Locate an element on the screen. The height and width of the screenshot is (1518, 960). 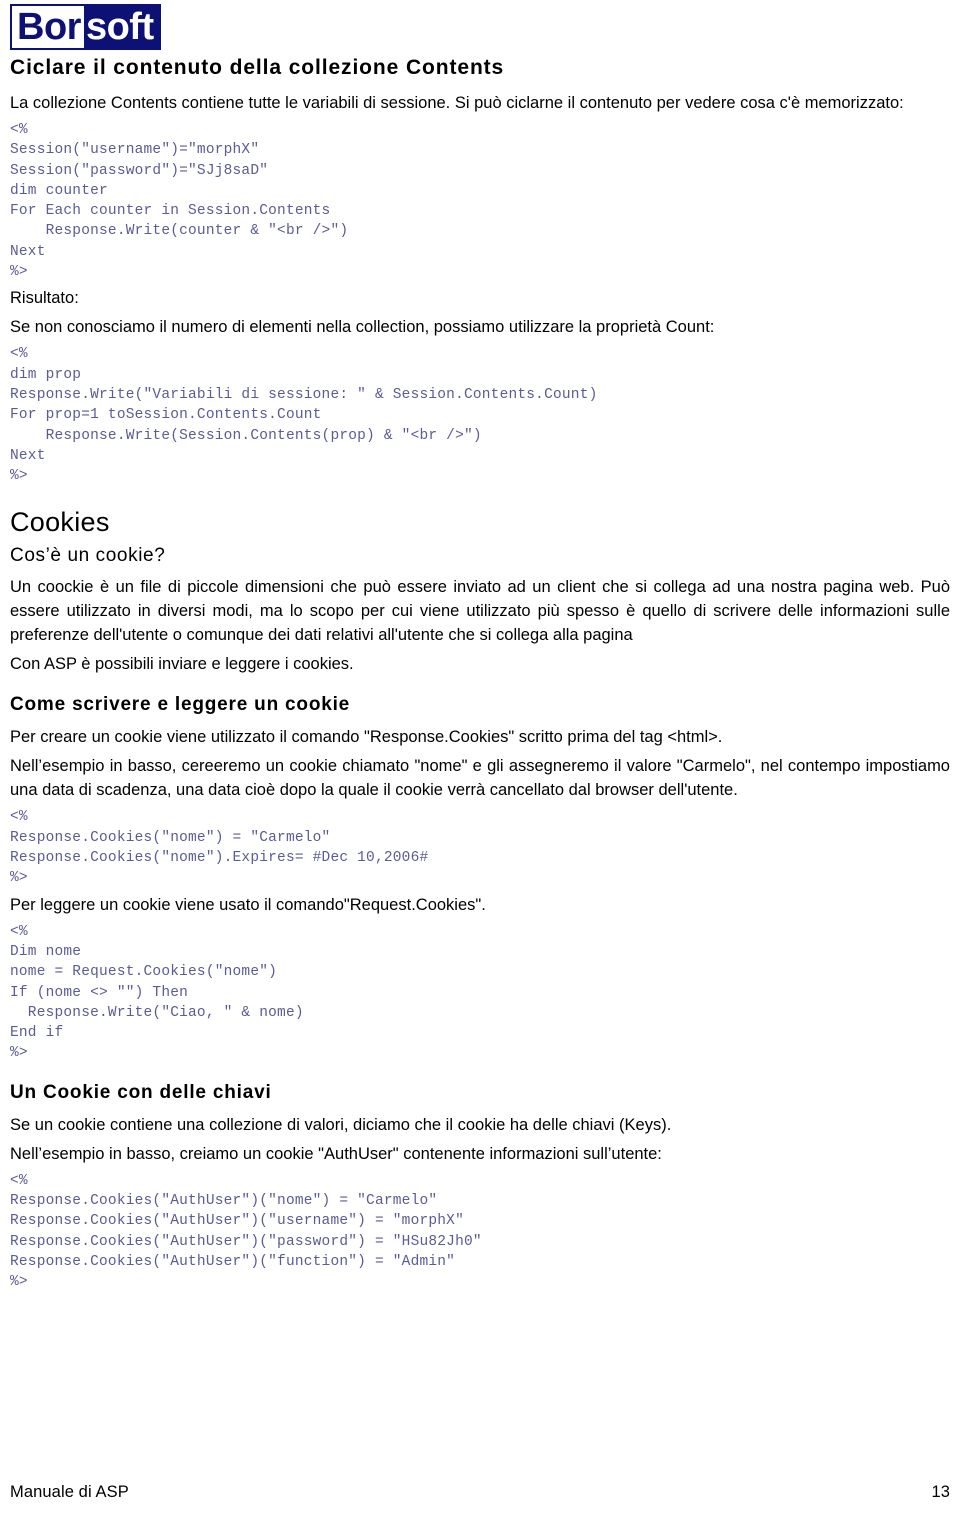
logo-text-bor: Bor is located at coordinates (47, 27).